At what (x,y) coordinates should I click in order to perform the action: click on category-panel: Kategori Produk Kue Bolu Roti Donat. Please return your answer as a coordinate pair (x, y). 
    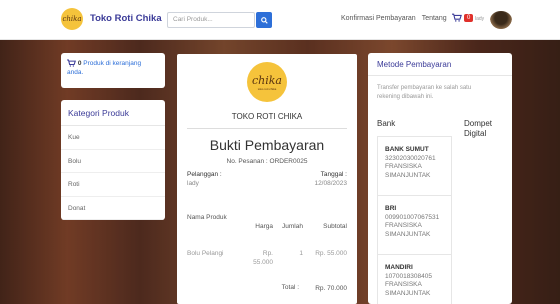
    Looking at the image, I should click on (113, 160).